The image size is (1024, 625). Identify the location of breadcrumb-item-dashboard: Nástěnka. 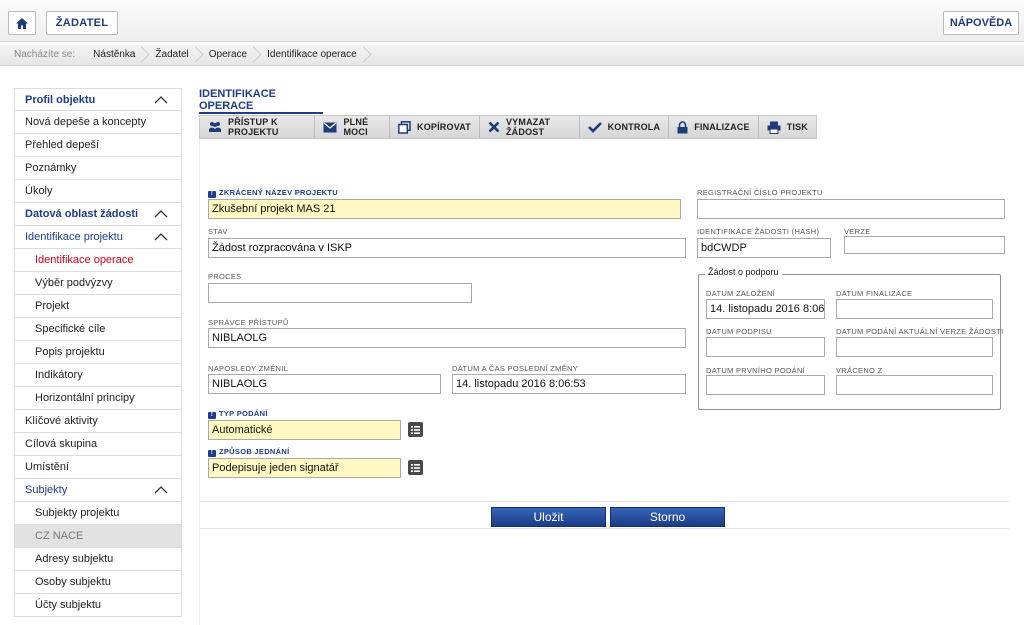
(114, 55).